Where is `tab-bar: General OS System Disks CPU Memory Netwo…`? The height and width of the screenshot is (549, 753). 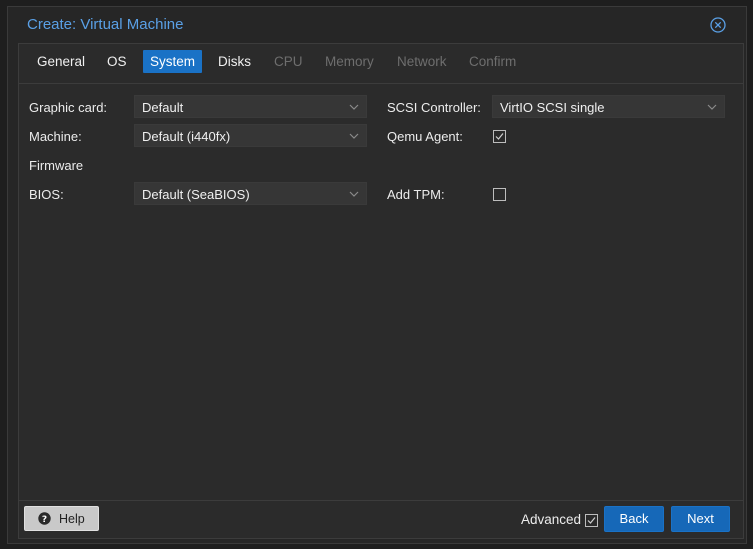
tab-bar: General OS System Disks CPU Memory Netwo… is located at coordinates (381, 64).